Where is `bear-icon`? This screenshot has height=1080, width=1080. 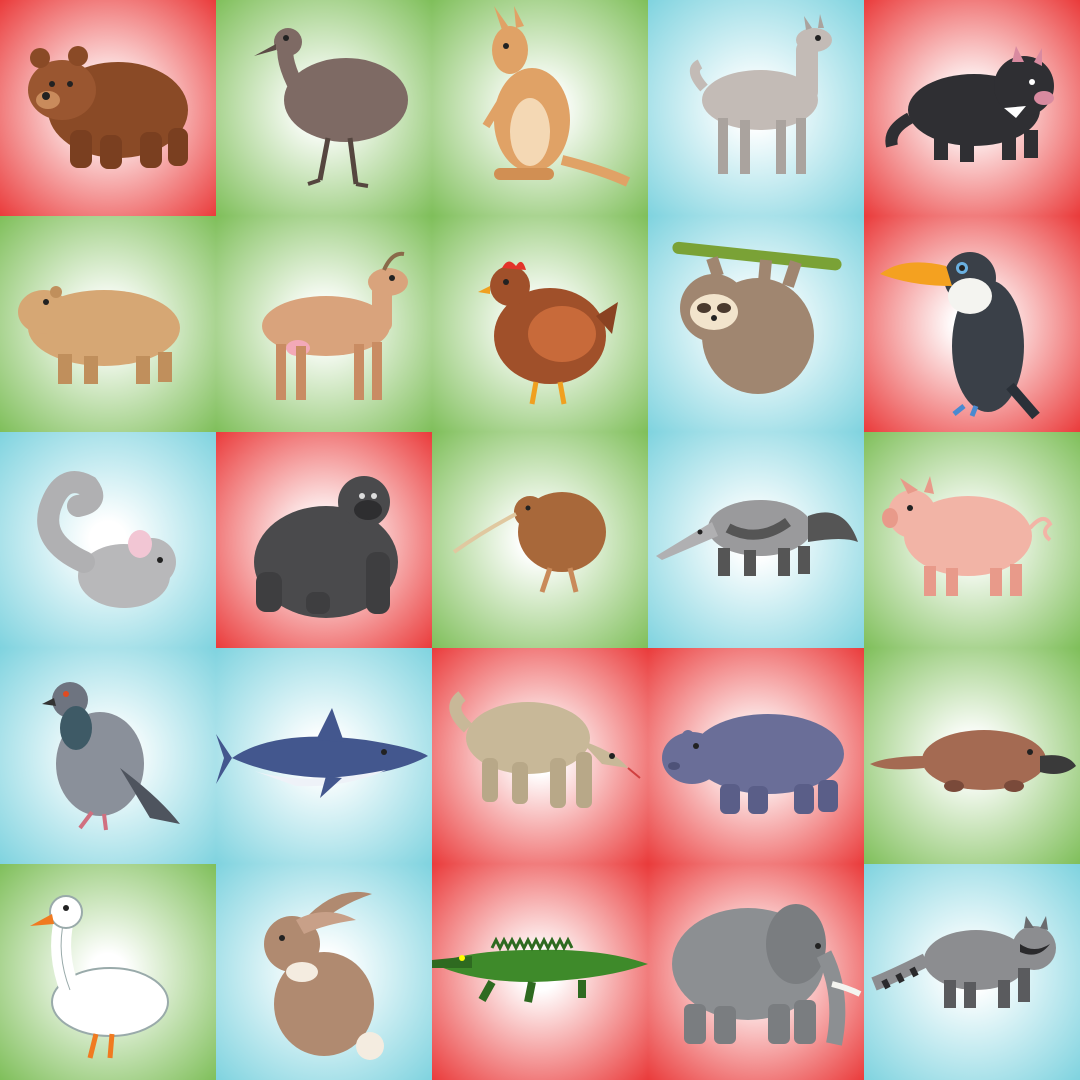
bear-icon is located at coordinates (108, 107).